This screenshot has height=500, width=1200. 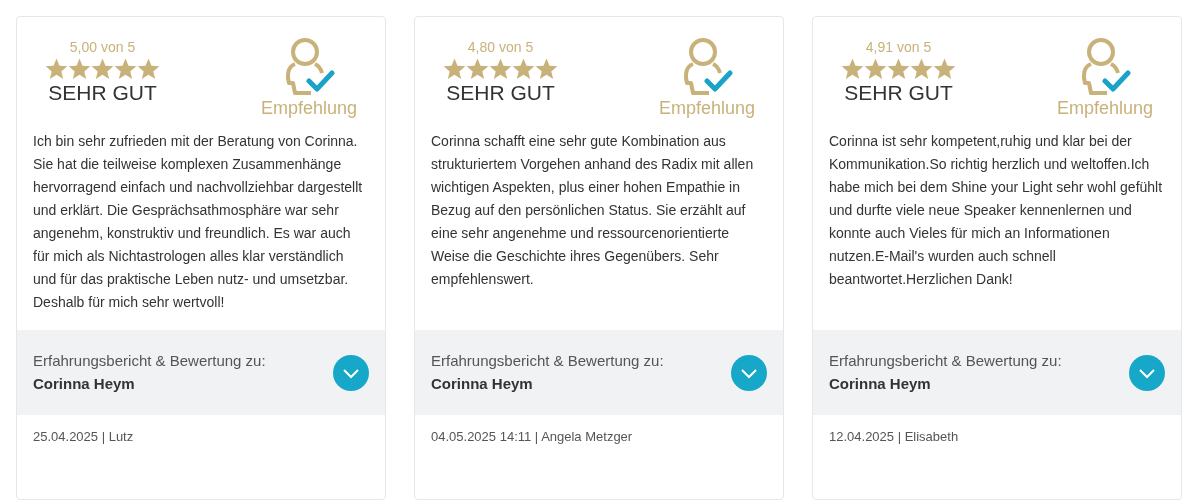 I want to click on review-date-author: 25.04.2025 | Lutz, so click(x=83, y=437).